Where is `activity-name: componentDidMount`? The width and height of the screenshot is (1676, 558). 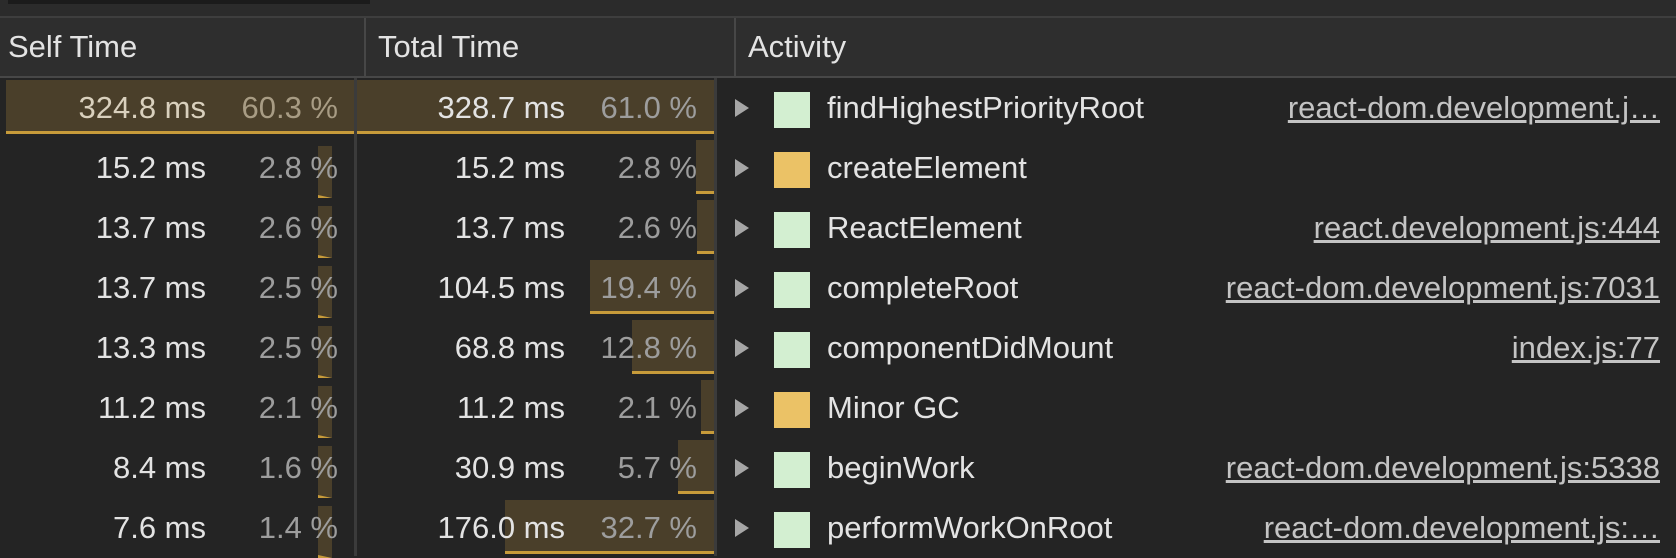 activity-name: componentDidMount is located at coordinates (970, 347).